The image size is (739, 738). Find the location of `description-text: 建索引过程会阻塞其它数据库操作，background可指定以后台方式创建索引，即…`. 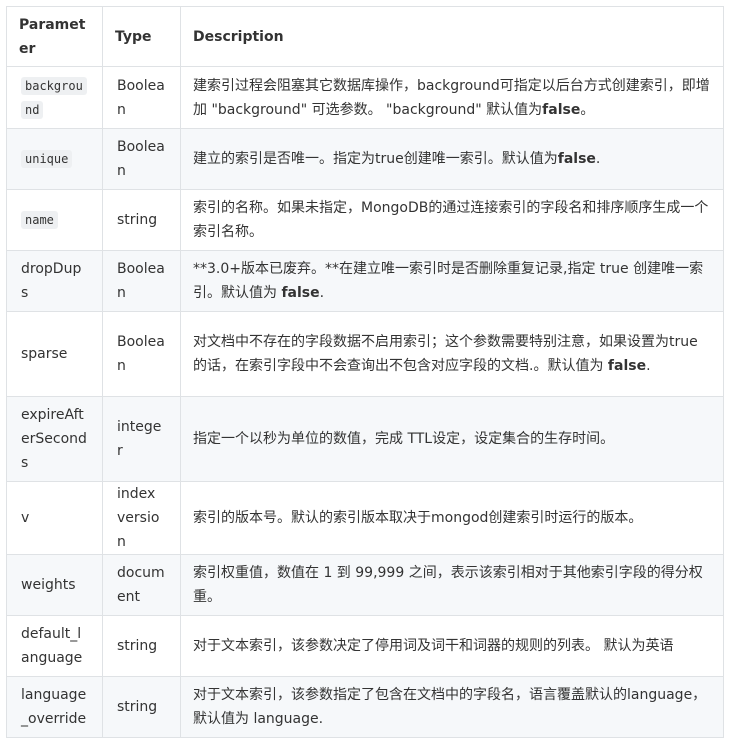

description-text: 建索引过程会阻塞其它数据库操作，background可指定以后台方式创建索引，即… is located at coordinates (451, 97).